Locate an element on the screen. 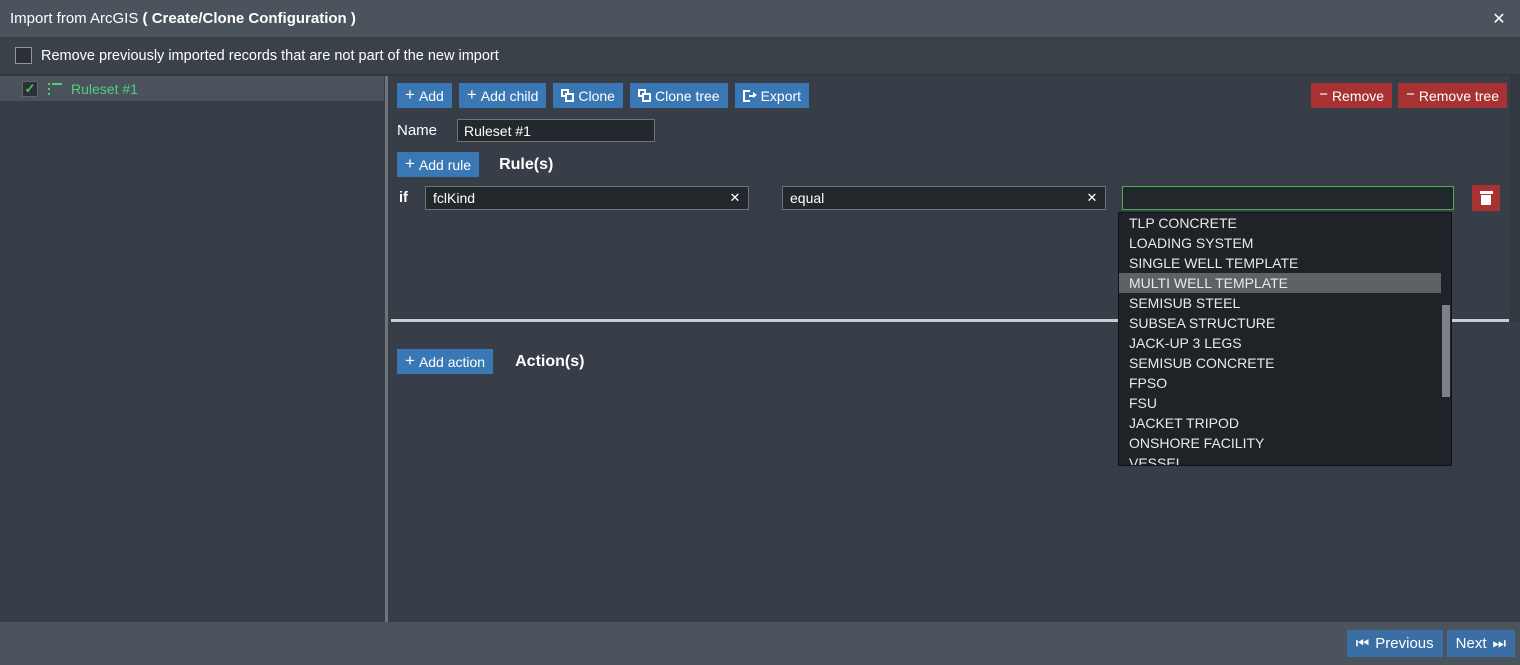 The height and width of the screenshot is (665, 1520). clone-button-label: Clone is located at coordinates (596, 95).